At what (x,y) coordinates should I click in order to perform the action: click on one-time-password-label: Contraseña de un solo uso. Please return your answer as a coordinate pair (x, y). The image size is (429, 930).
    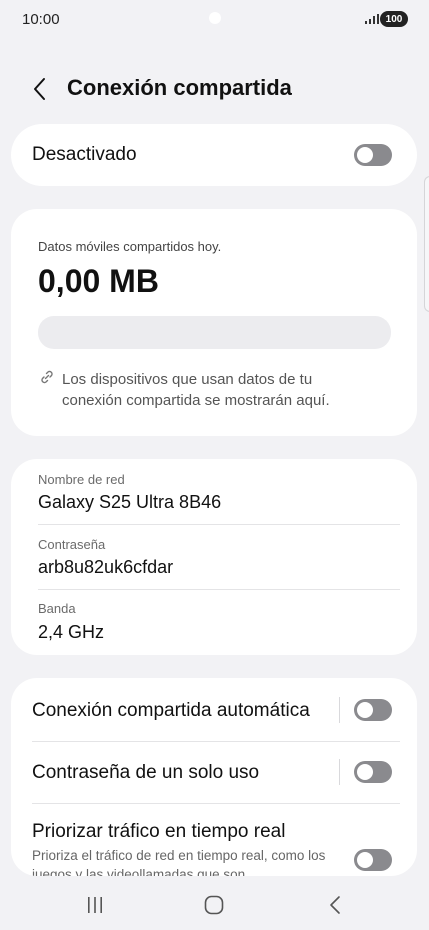
    Looking at the image, I should click on (146, 772).